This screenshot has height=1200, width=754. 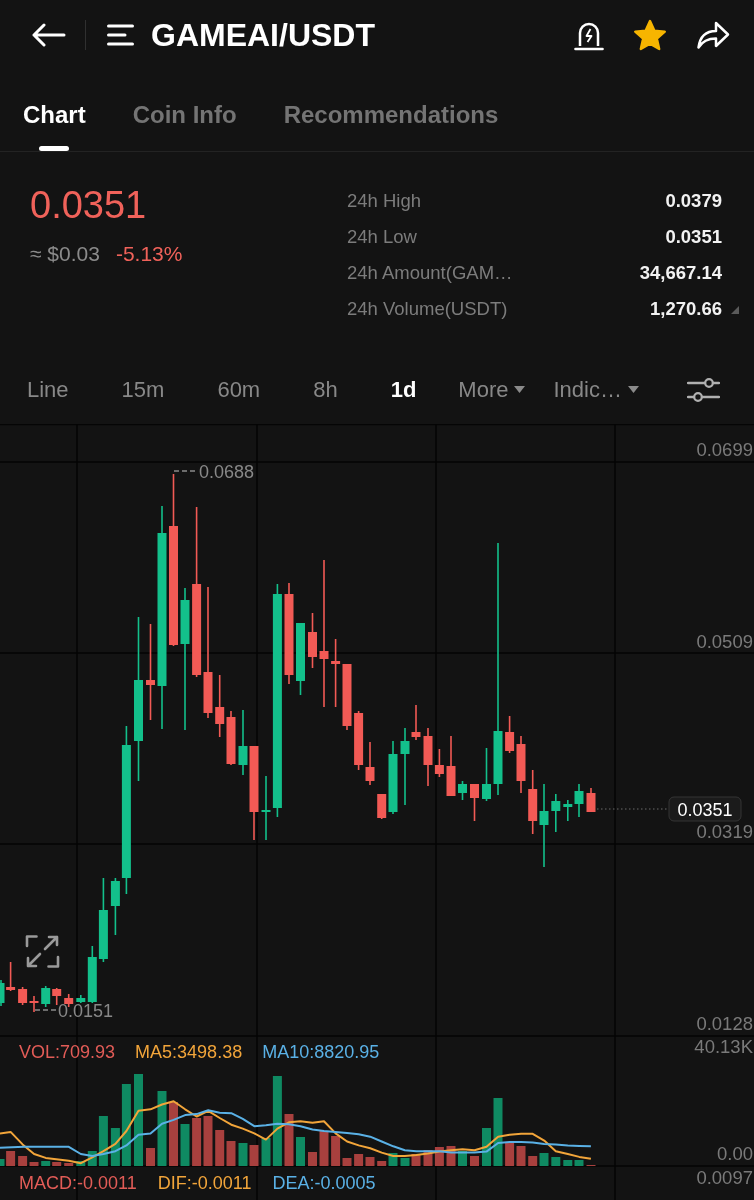 What do you see at coordinates (724, 1177) in the screenshot?
I see `macd-axis-label: 0.0097` at bounding box center [724, 1177].